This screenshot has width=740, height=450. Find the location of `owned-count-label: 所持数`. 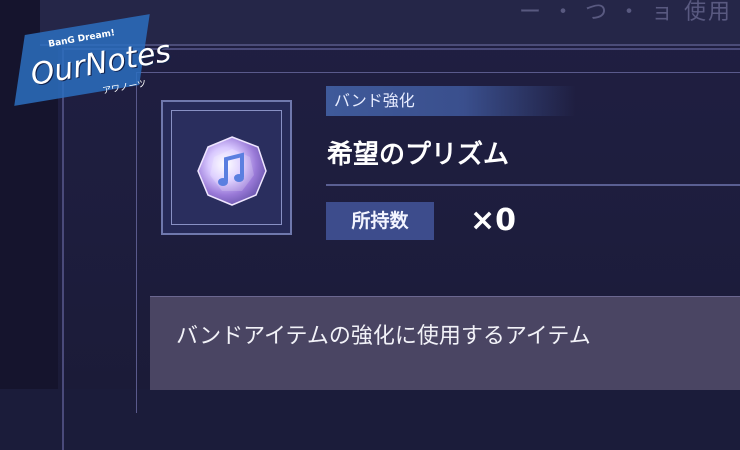

owned-count-label: 所持数 is located at coordinates (380, 221).